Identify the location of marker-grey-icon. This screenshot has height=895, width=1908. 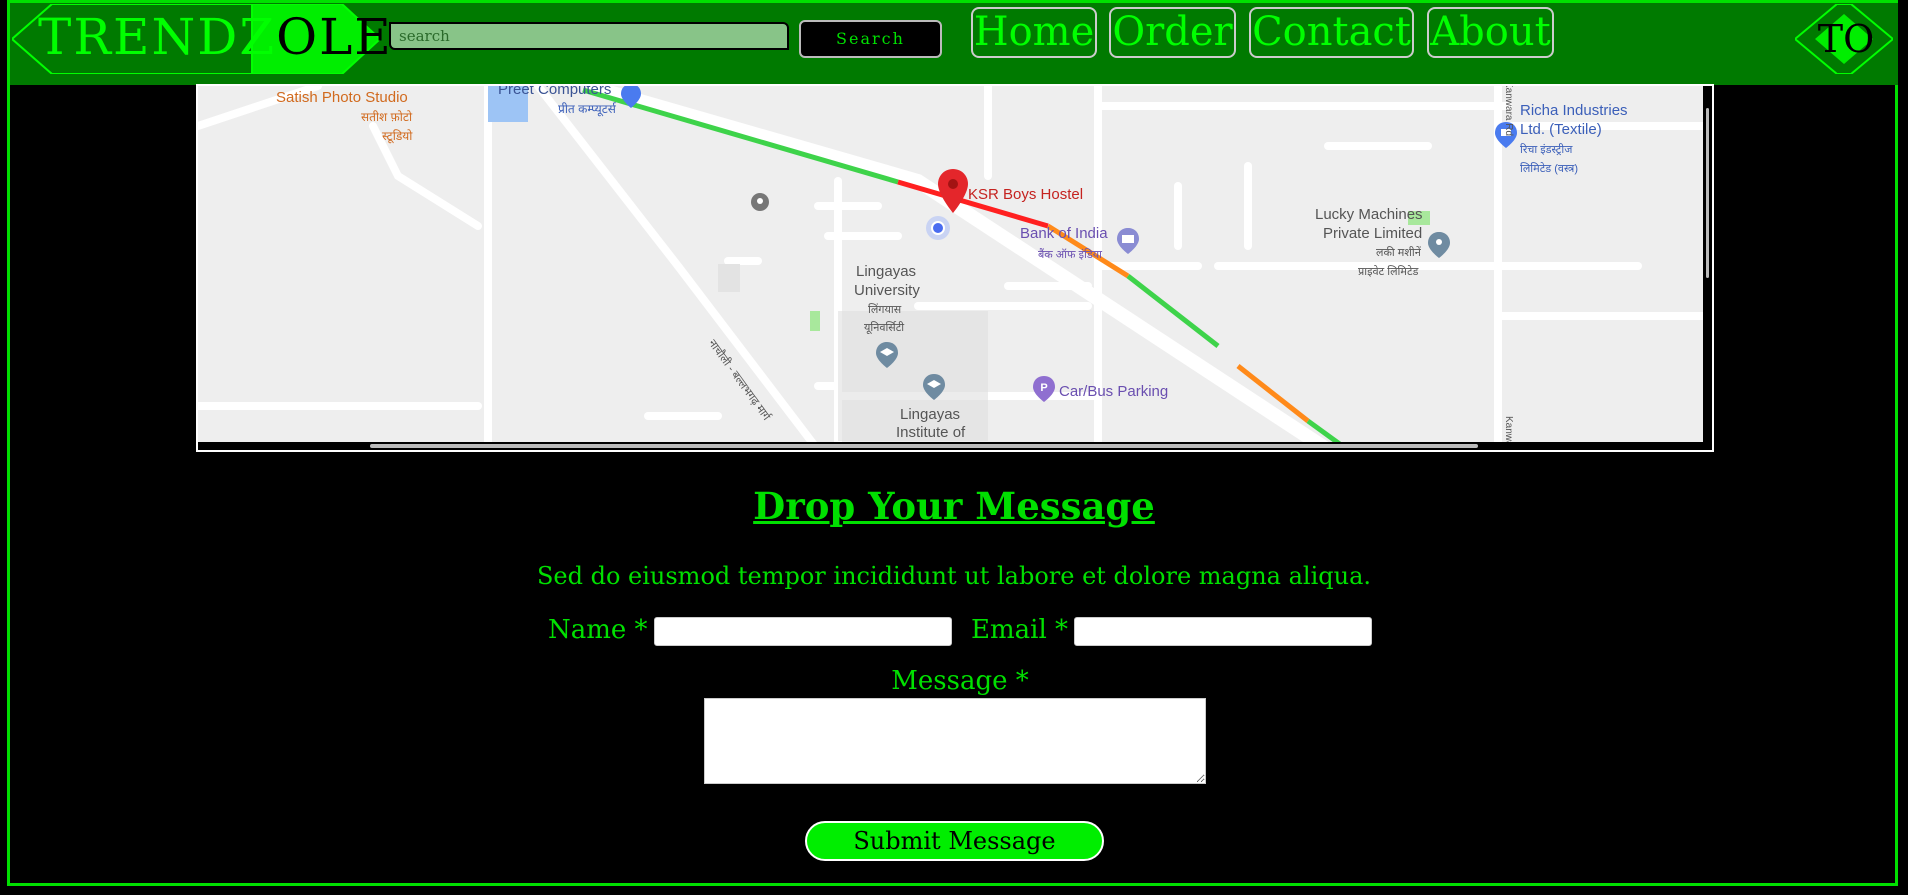
(760, 202).